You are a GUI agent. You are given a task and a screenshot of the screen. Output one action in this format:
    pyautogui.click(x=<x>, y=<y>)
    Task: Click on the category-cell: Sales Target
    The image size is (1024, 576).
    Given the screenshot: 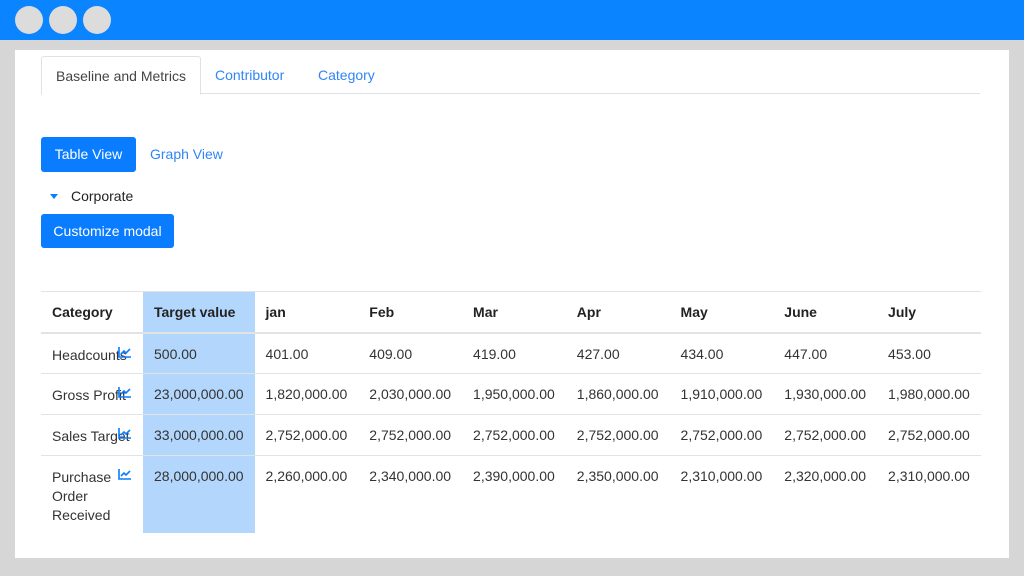 What is the action you would take?
    pyautogui.click(x=92, y=435)
    